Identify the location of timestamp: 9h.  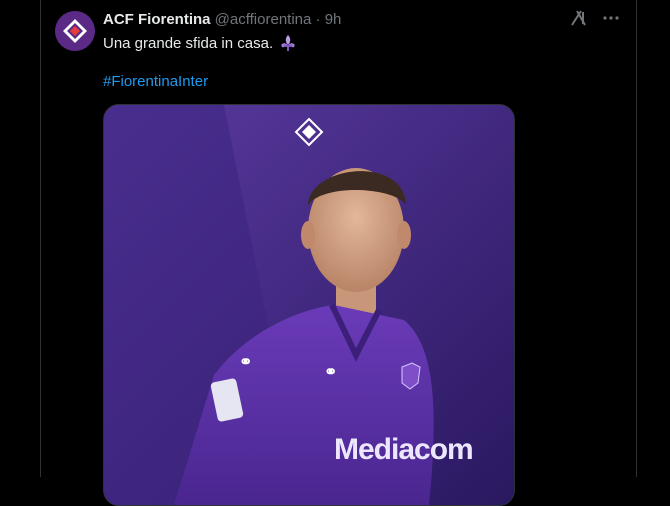
(333, 19).